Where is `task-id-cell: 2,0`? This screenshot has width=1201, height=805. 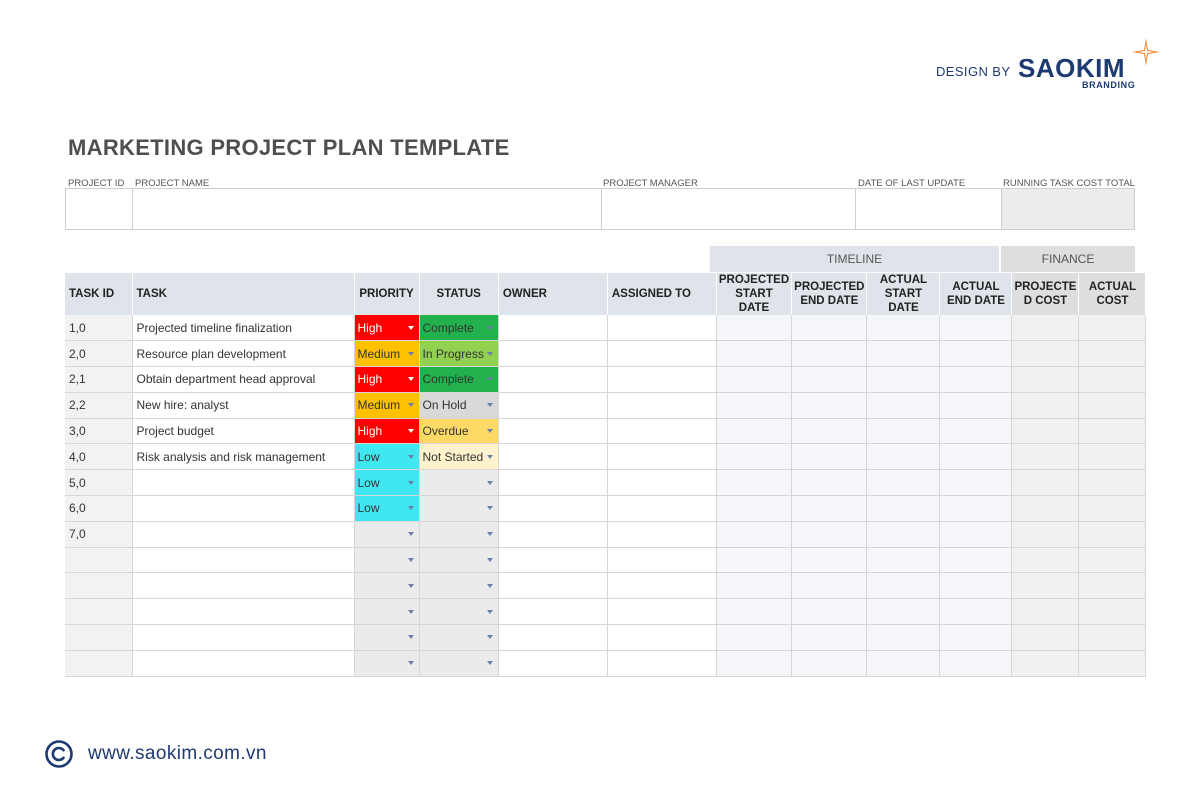
task-id-cell: 2,0 is located at coordinates (99, 354).